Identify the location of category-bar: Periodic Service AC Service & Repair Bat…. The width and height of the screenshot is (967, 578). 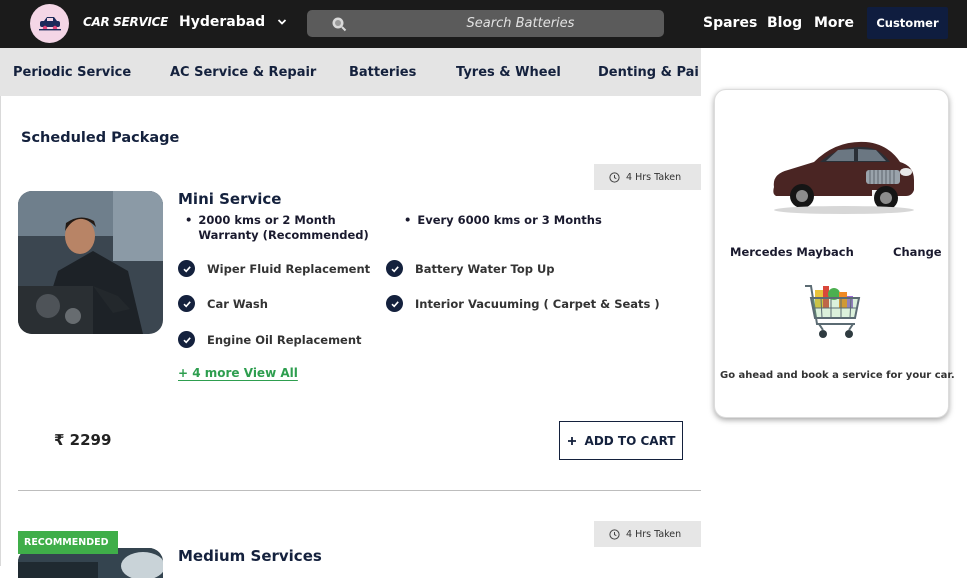
(350, 72).